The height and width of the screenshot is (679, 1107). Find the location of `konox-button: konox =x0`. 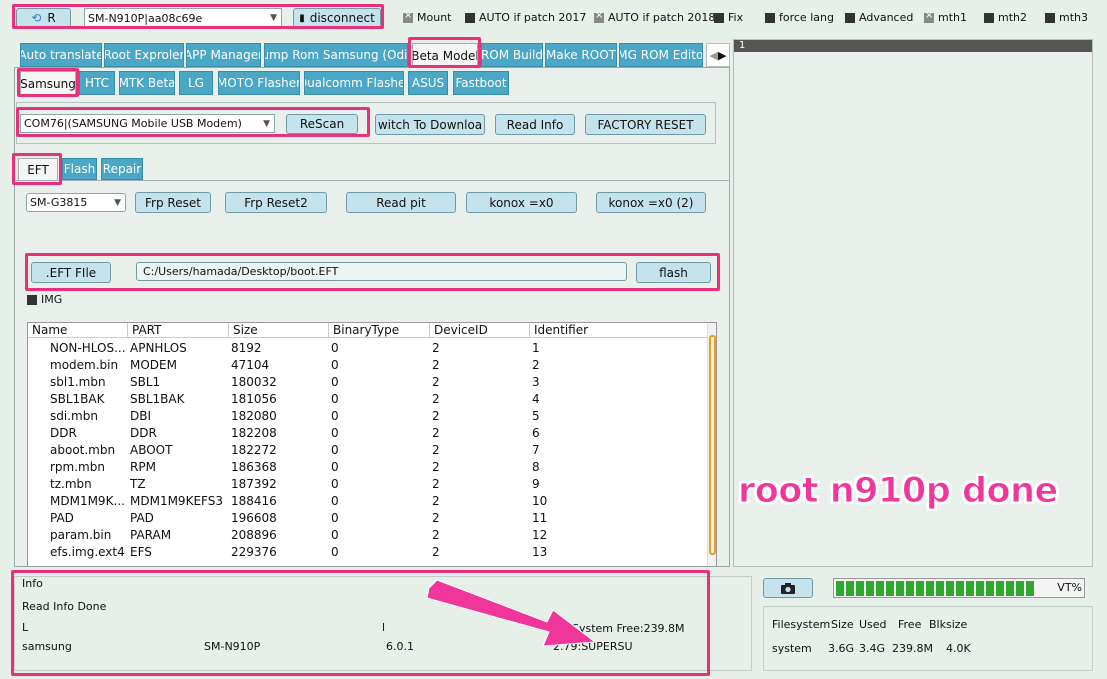

konox-button: konox =x0 is located at coordinates (521, 202).